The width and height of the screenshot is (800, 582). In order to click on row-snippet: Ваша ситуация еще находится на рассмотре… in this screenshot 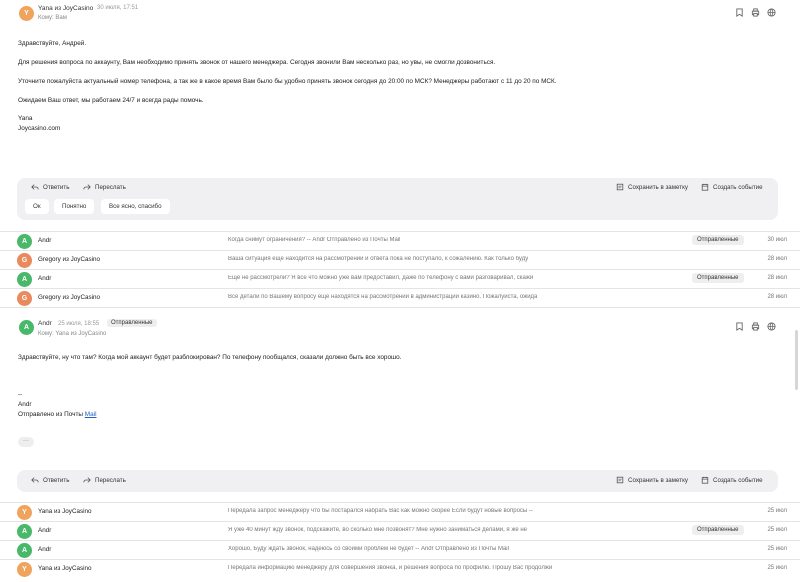, I will do `click(378, 259)`.